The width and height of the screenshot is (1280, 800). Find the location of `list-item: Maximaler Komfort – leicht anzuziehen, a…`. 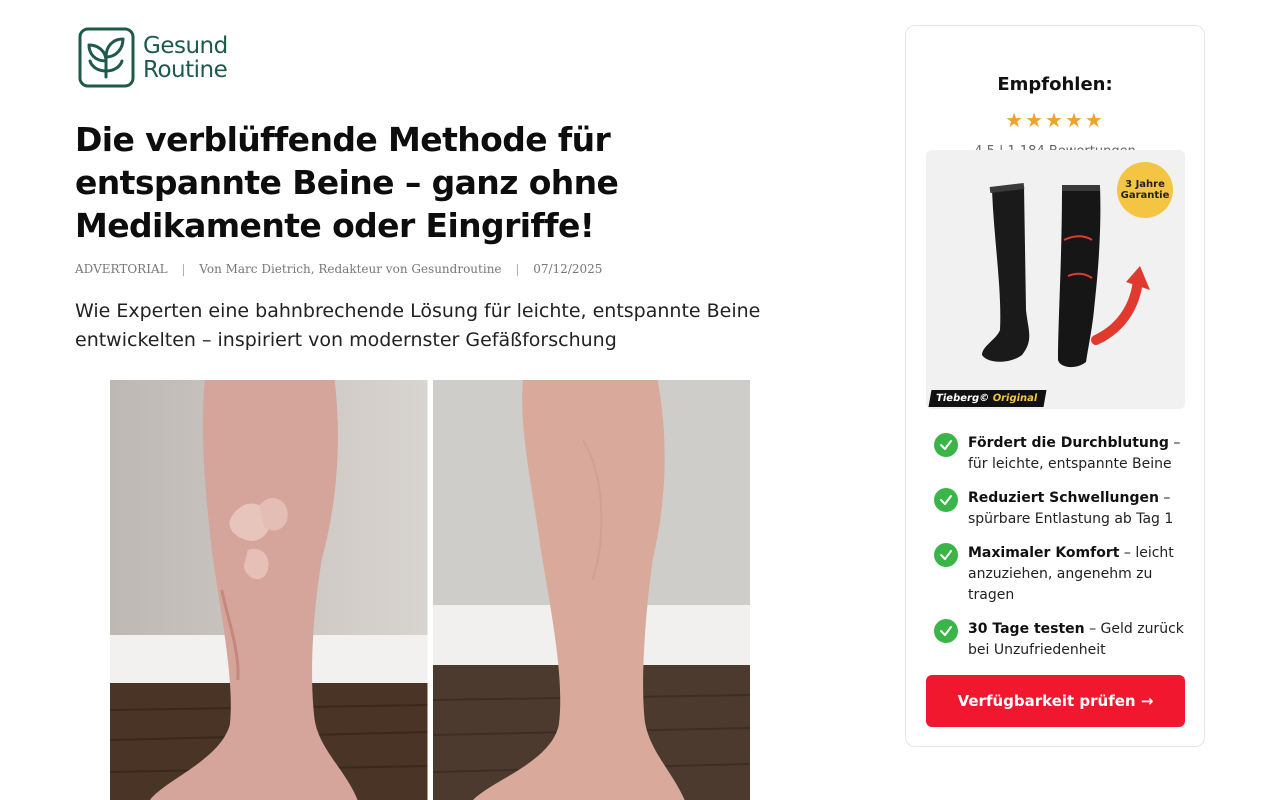

list-item: Maximaler Komfort – leicht anzuziehen, a… is located at coordinates (1062, 574).